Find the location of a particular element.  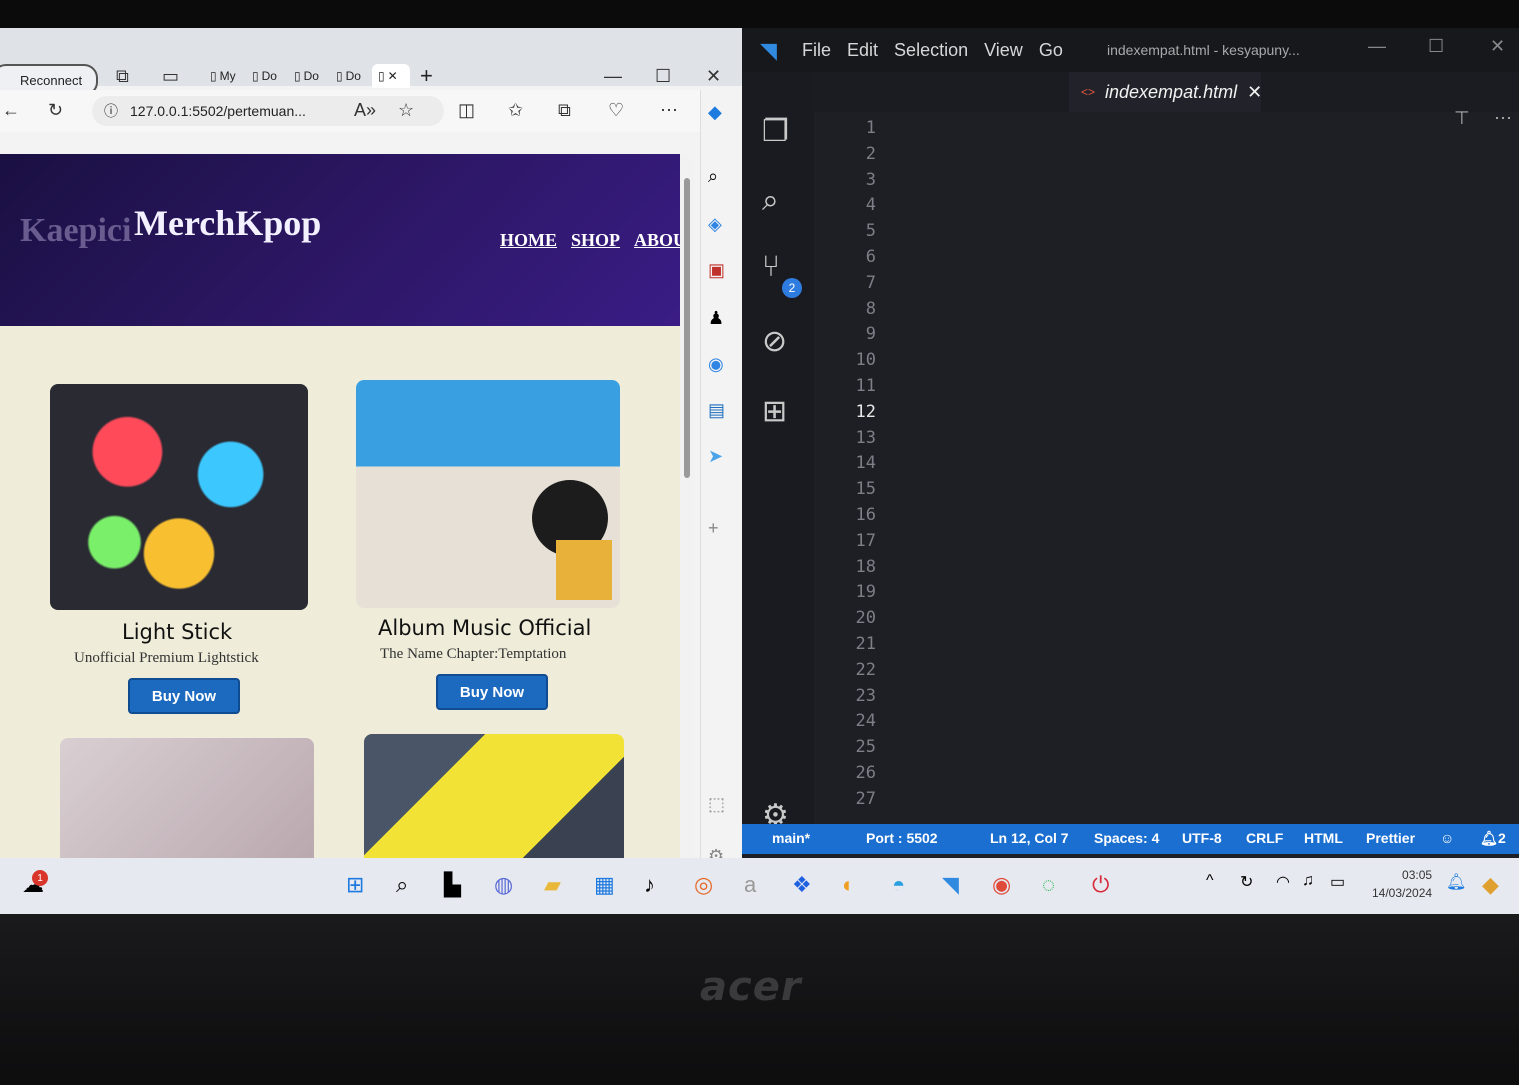

vscode-taskbar-icon: ◥ is located at coordinates (950, 885).